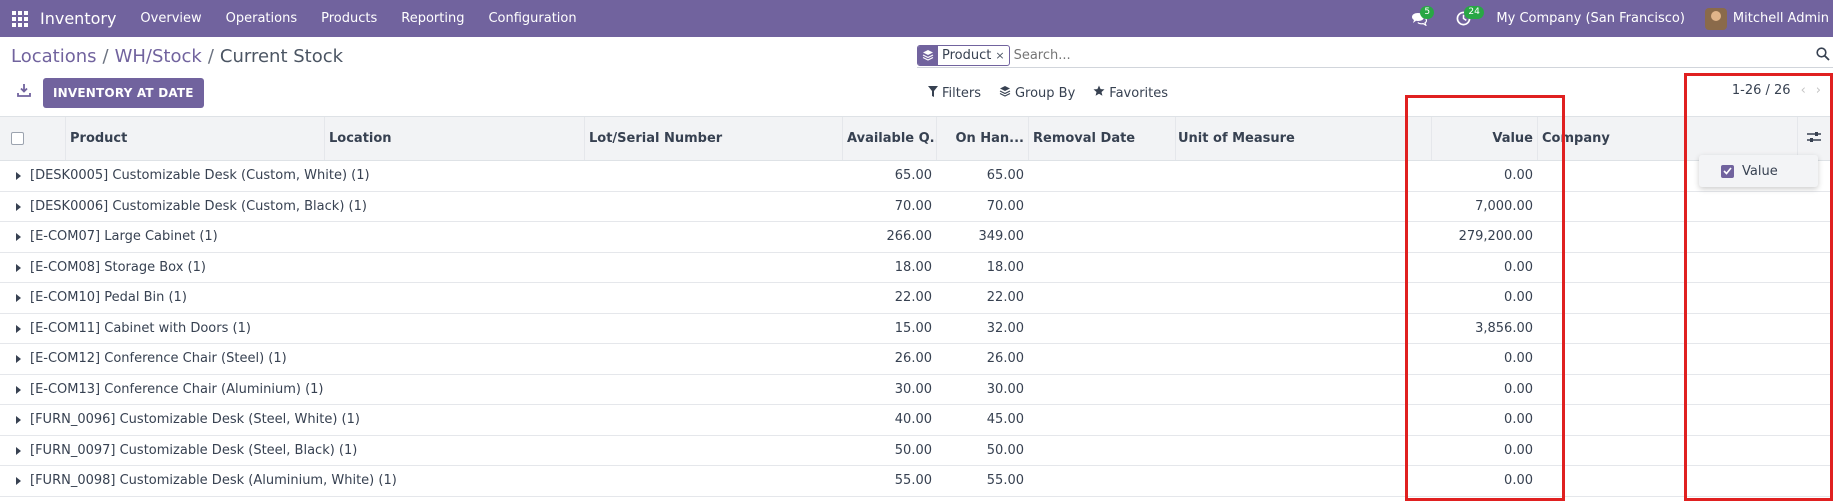 The image size is (1833, 501). What do you see at coordinates (967, 55) in the screenshot?
I see `facet-label: Product` at bounding box center [967, 55].